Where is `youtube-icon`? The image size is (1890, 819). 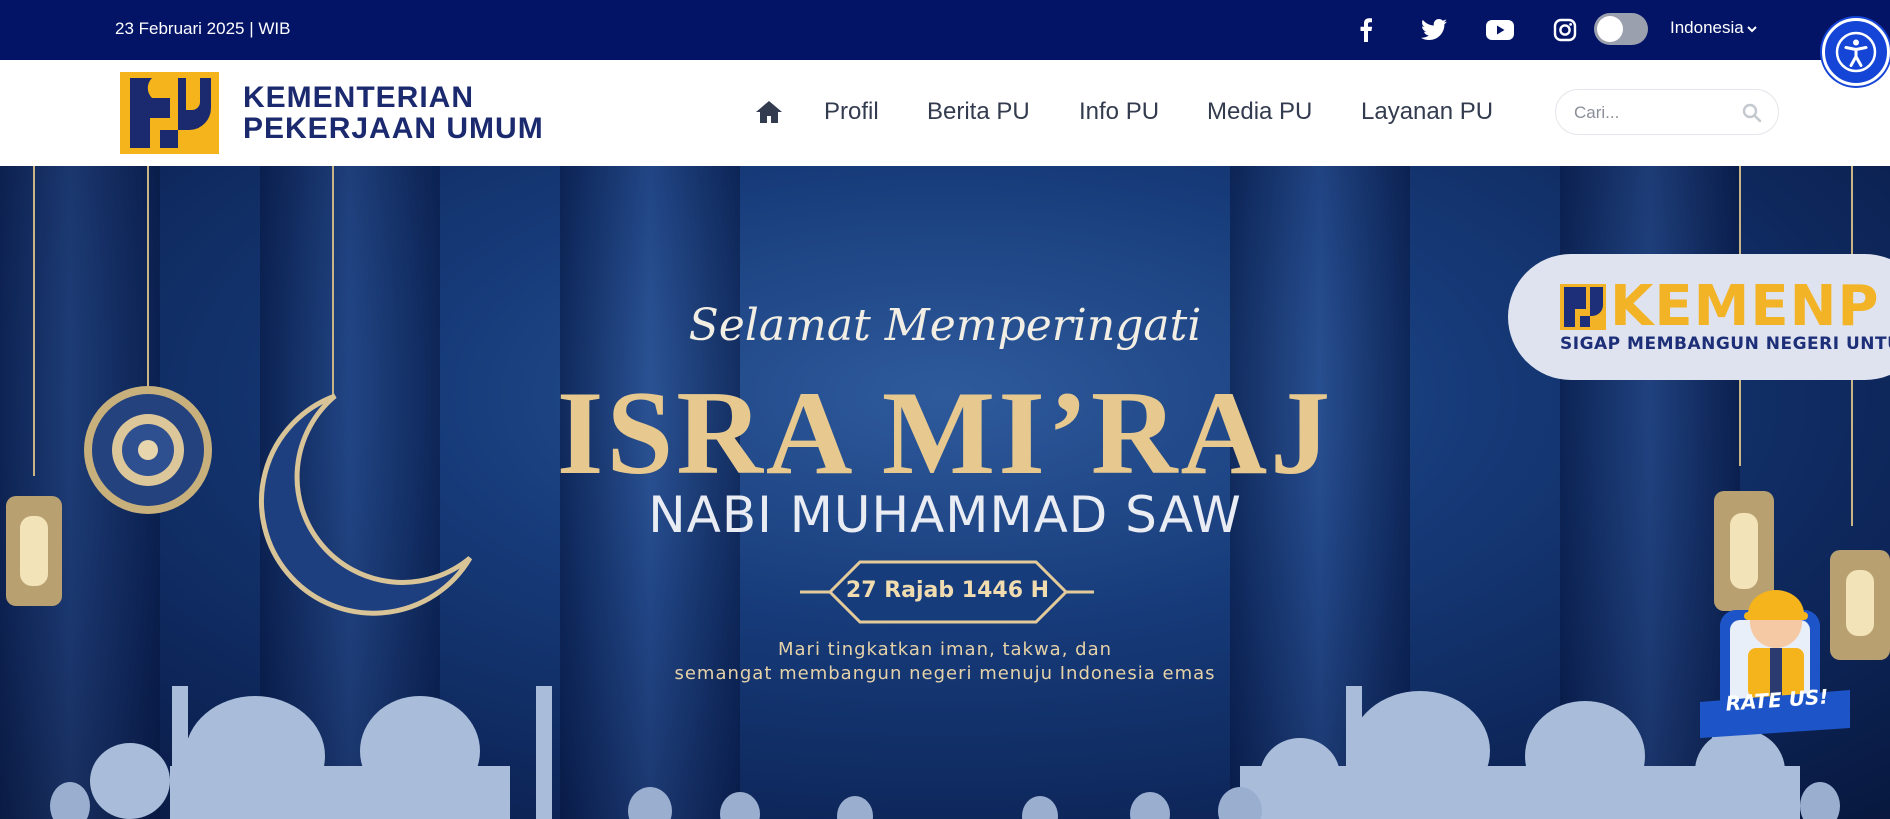 youtube-icon is located at coordinates (1500, 30).